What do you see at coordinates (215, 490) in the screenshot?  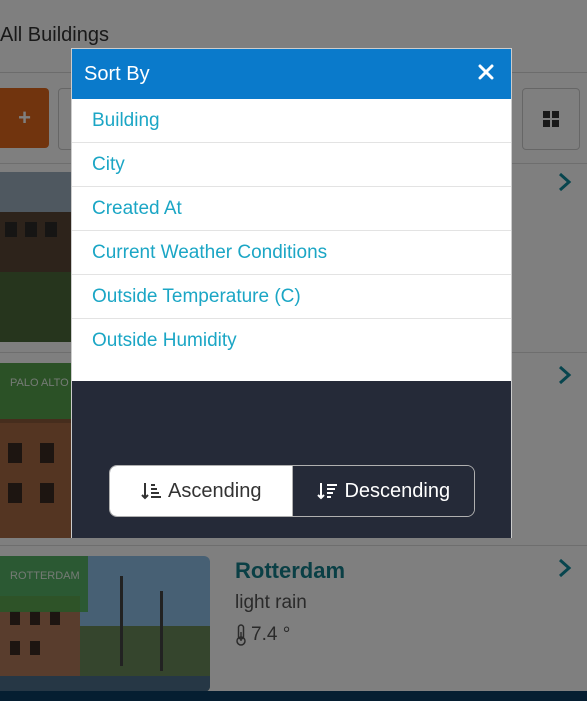 I see `ascending-label: Ascending` at bounding box center [215, 490].